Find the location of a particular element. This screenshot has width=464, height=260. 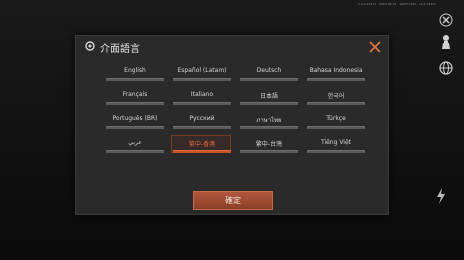

globe-icon is located at coordinates (446, 68).